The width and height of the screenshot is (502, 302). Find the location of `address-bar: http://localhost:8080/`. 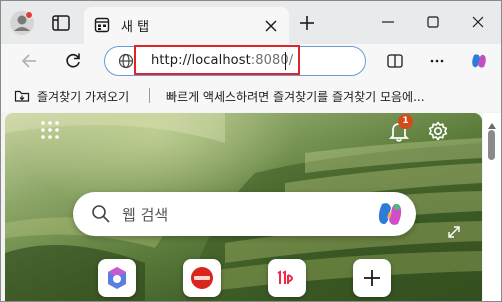

address-bar: http://localhost:8080/ is located at coordinates (235, 60).